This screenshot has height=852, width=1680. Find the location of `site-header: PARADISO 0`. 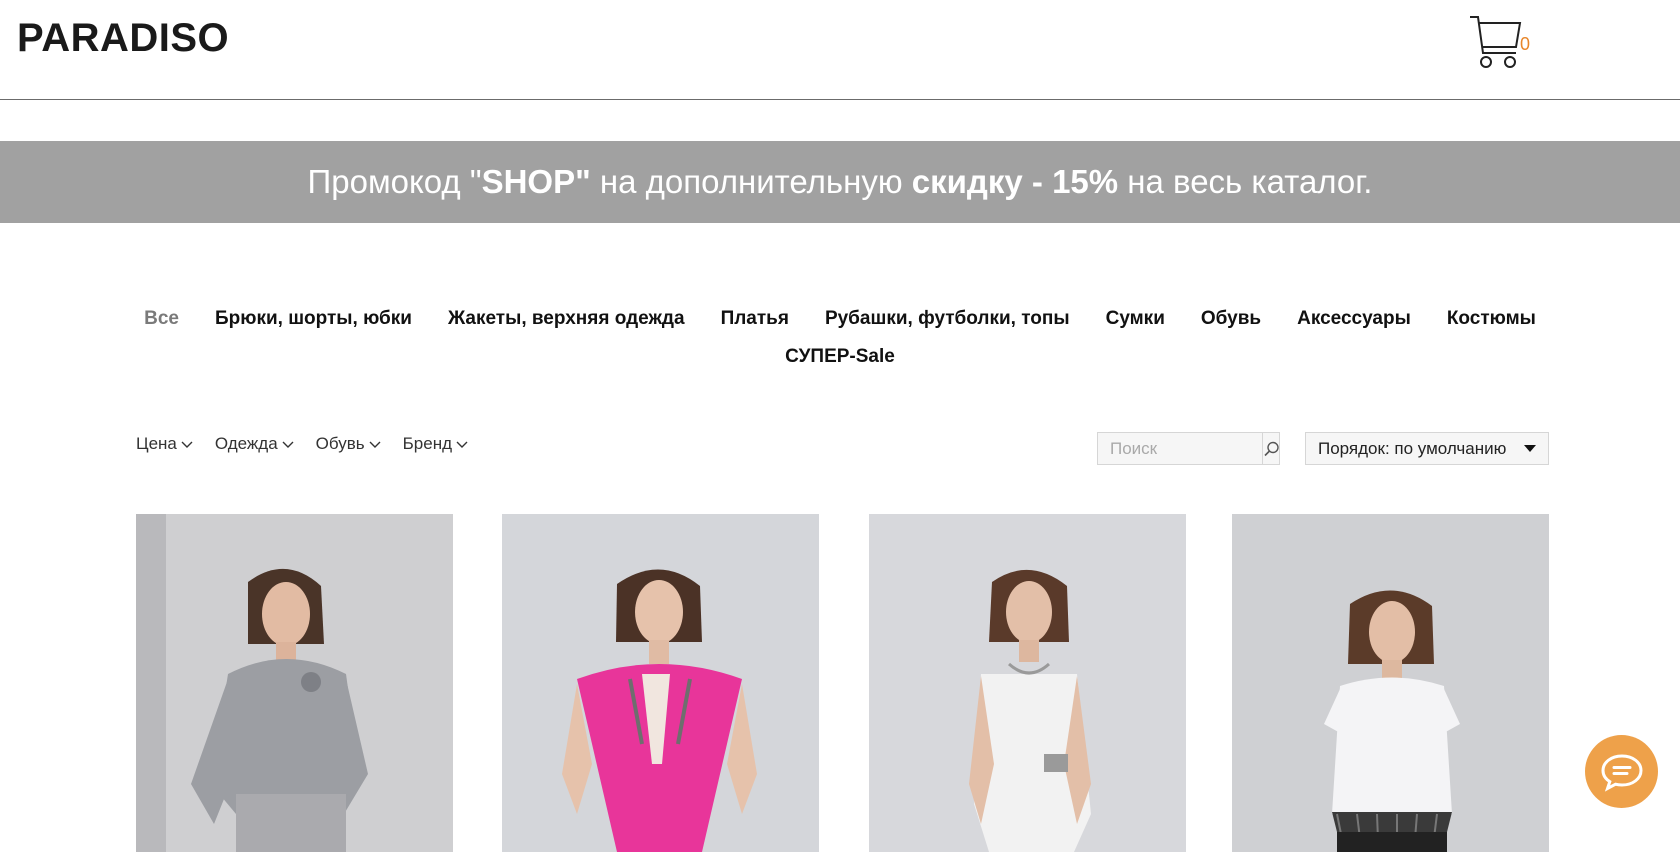

site-header: PARADISO 0 is located at coordinates (840, 50).